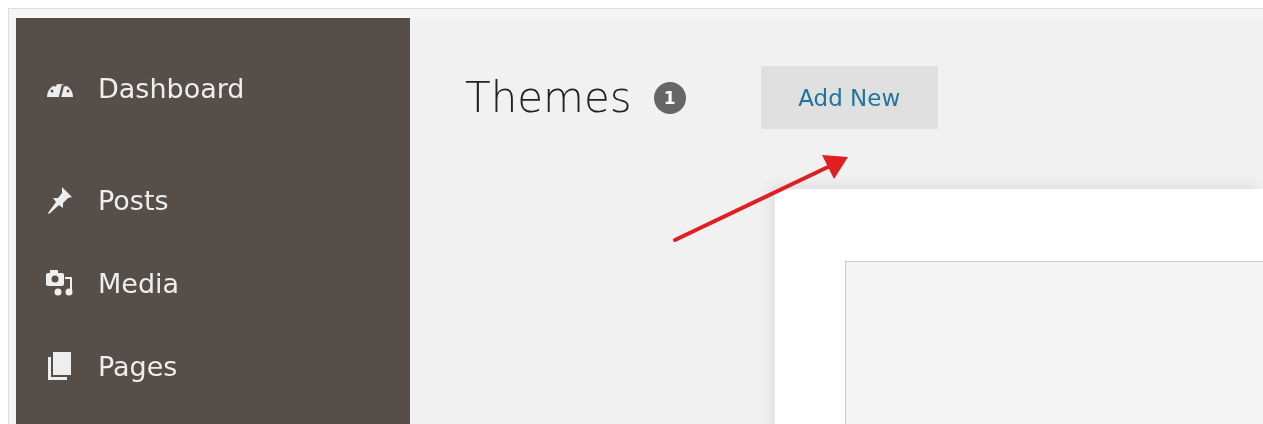 This screenshot has width=1263, height=424. I want to click on count-badge: 1, so click(669, 97).